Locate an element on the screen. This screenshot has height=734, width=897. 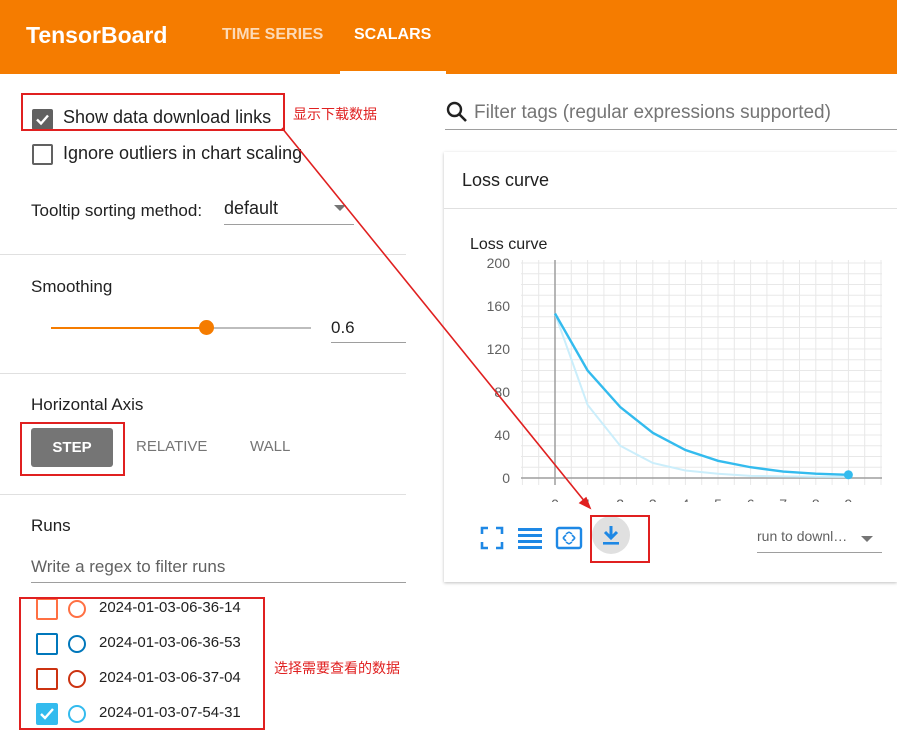
app-title: TensorBoard is located at coordinates (97, 35).